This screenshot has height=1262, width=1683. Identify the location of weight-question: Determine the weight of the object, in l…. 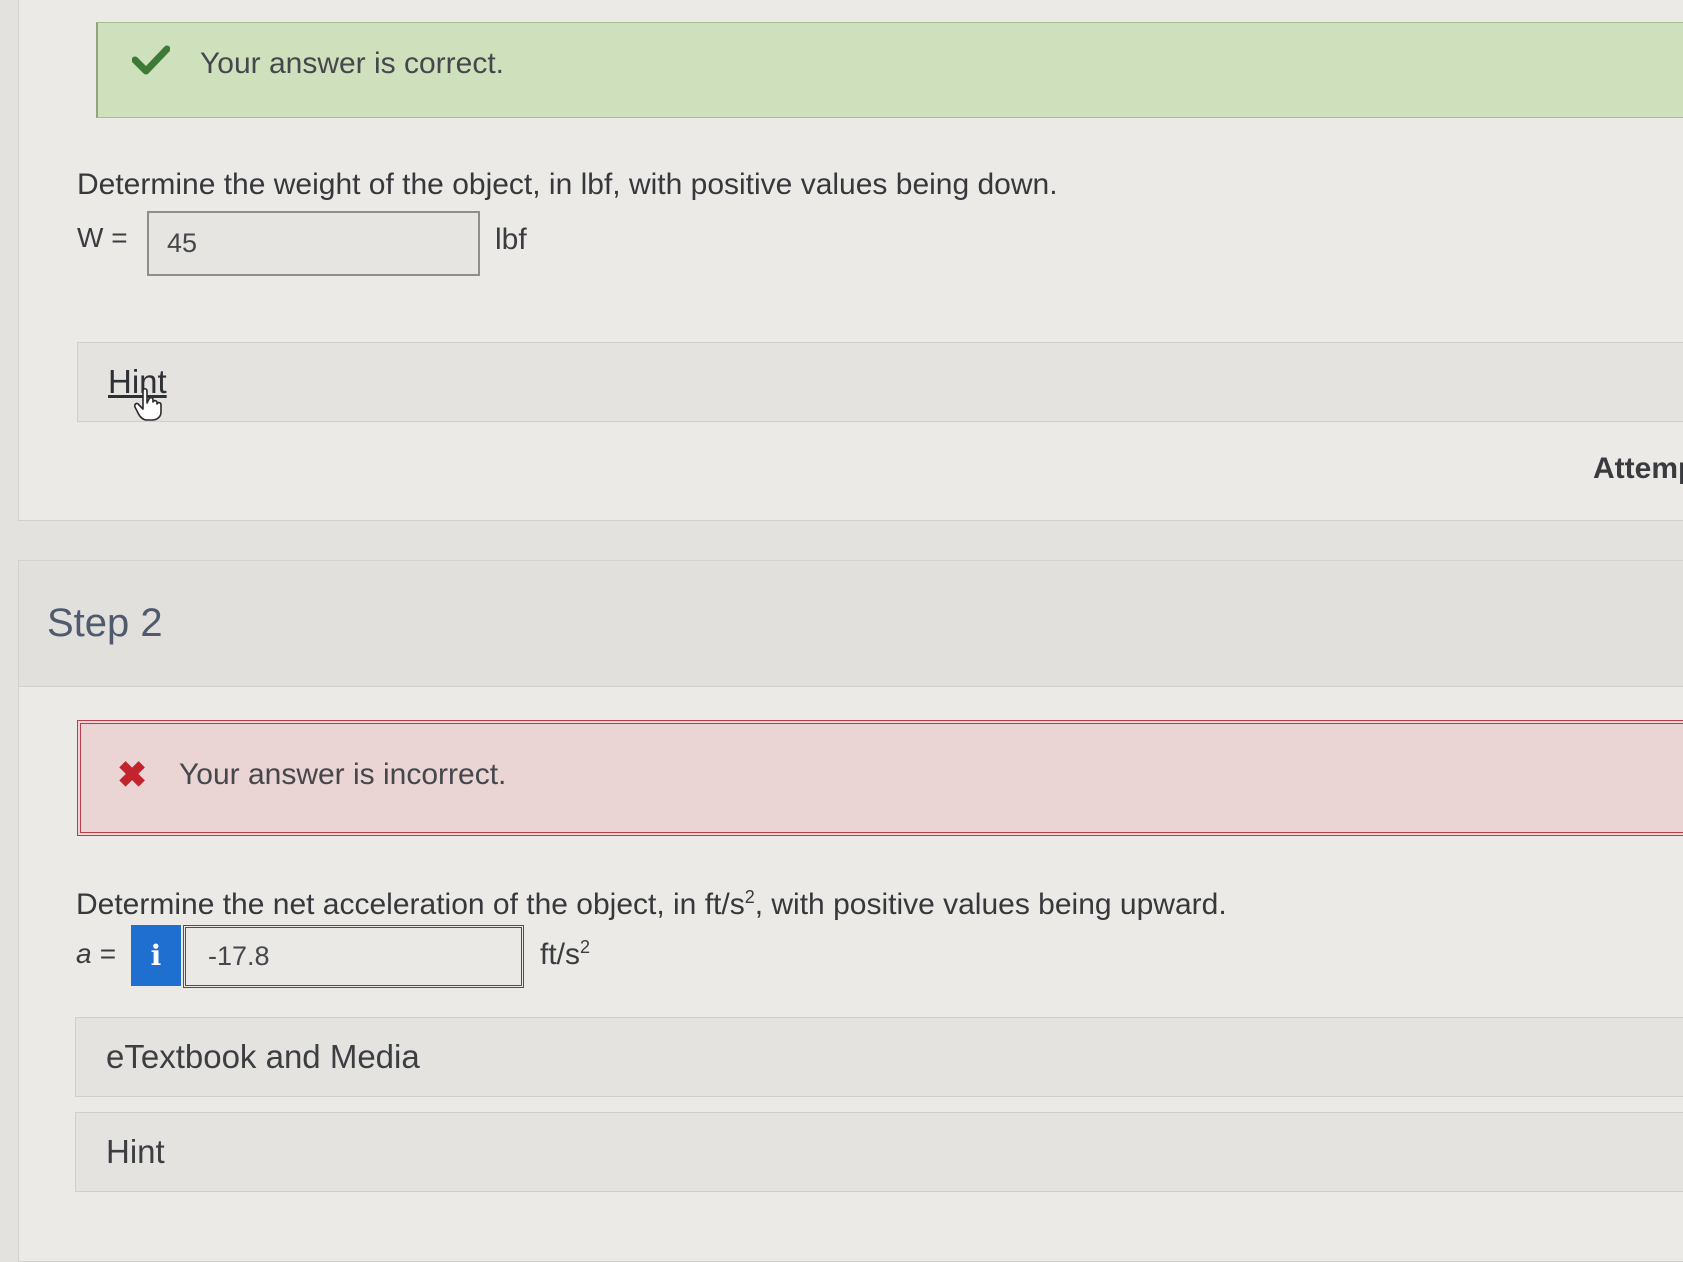
(567, 184).